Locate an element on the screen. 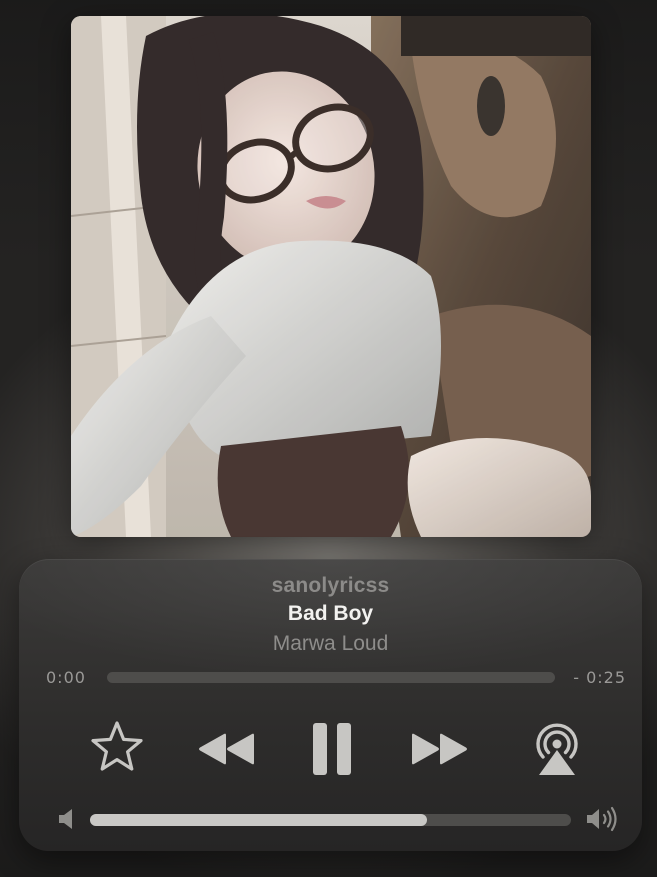 The width and height of the screenshot is (657, 877). artist-name: Marwa Loud is located at coordinates (330, 643).